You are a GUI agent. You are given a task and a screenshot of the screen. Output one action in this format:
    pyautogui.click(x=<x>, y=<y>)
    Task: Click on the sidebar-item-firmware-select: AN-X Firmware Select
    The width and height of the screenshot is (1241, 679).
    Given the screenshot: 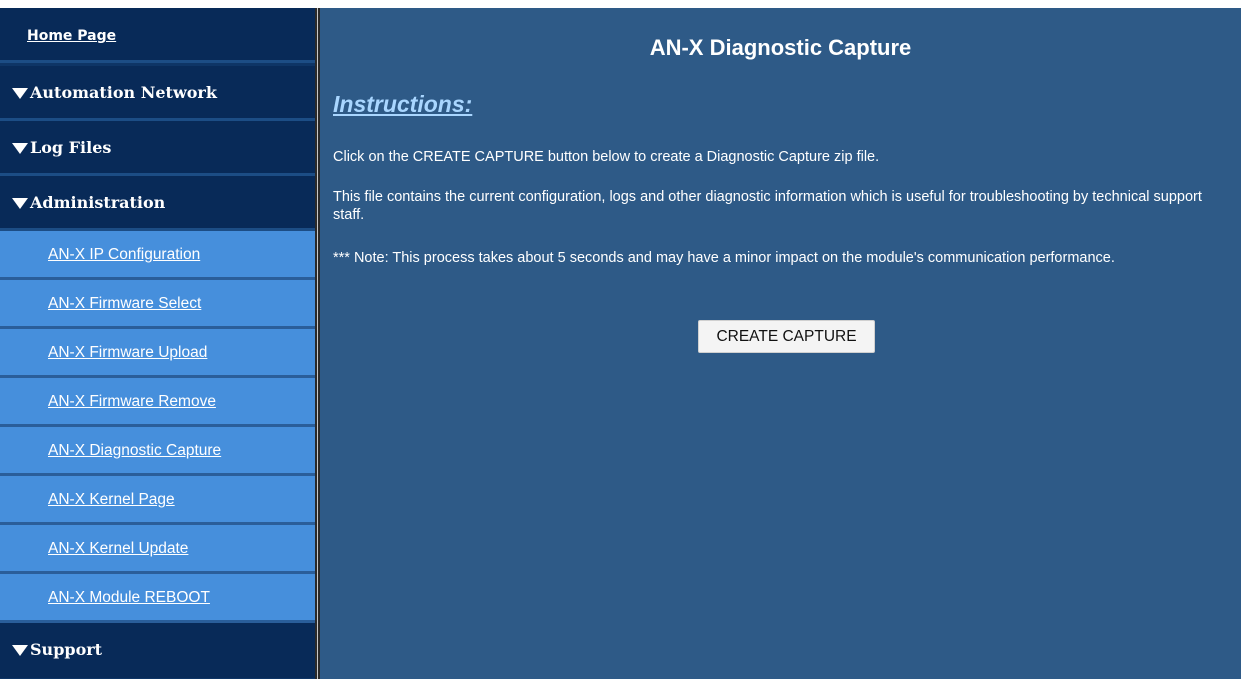 What is the action you would take?
    pyautogui.click(x=157, y=304)
    